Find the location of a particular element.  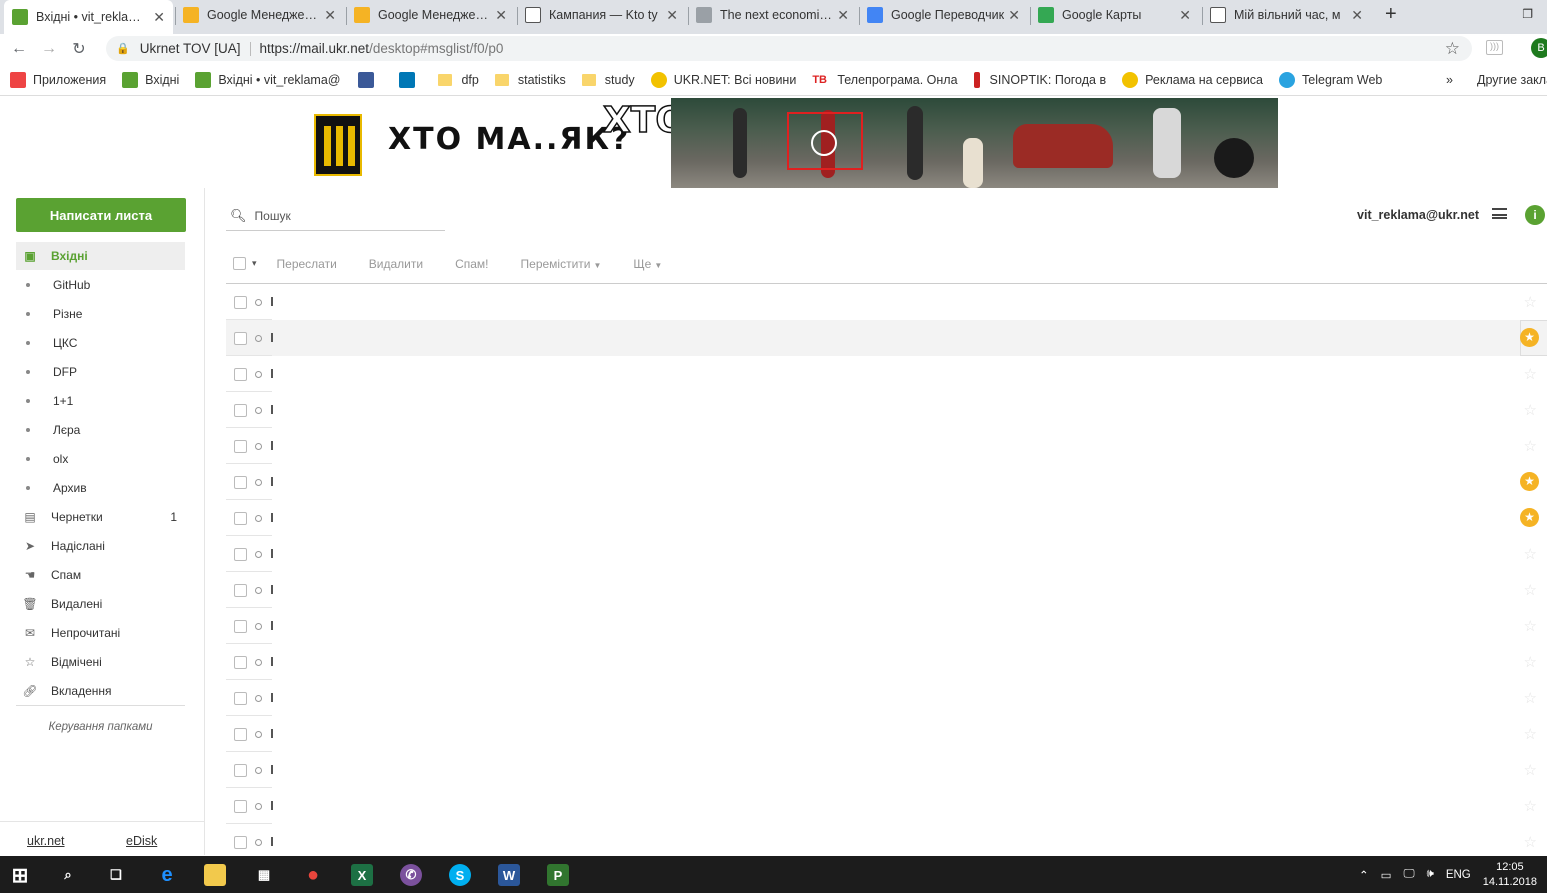

show-hidden-icons-icon: ⌃ is located at coordinates (1364, 875).